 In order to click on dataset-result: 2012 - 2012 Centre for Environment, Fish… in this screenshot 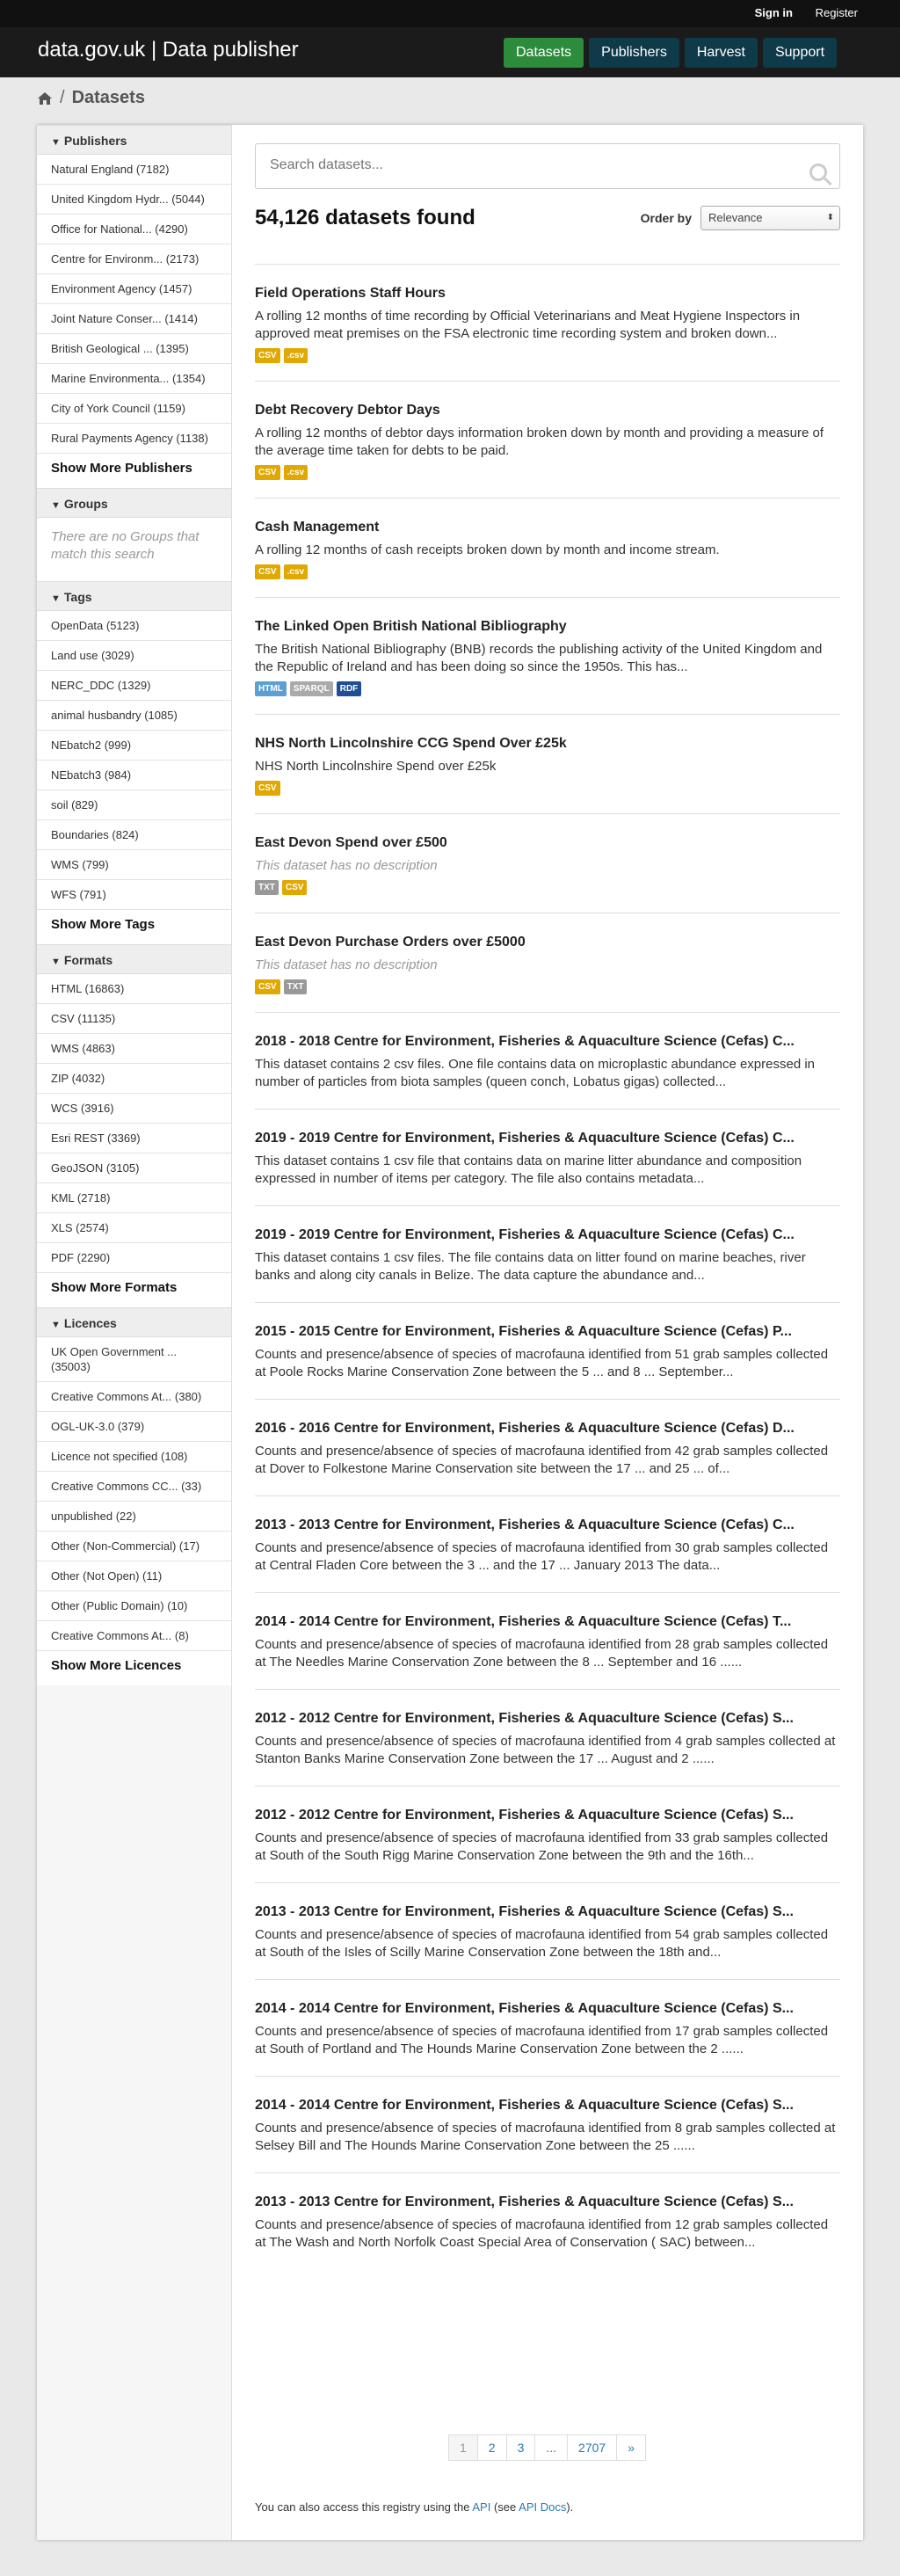, I will do `click(547, 1834)`.